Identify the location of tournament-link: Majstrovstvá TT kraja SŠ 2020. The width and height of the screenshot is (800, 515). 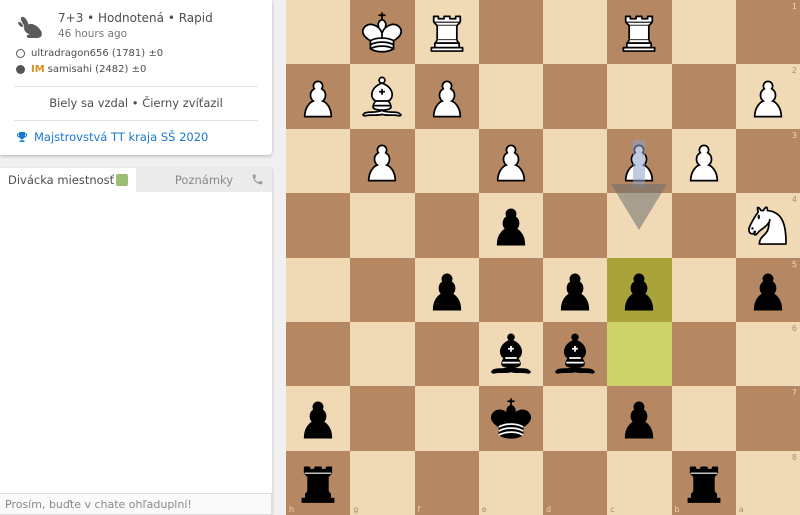
(112, 137).